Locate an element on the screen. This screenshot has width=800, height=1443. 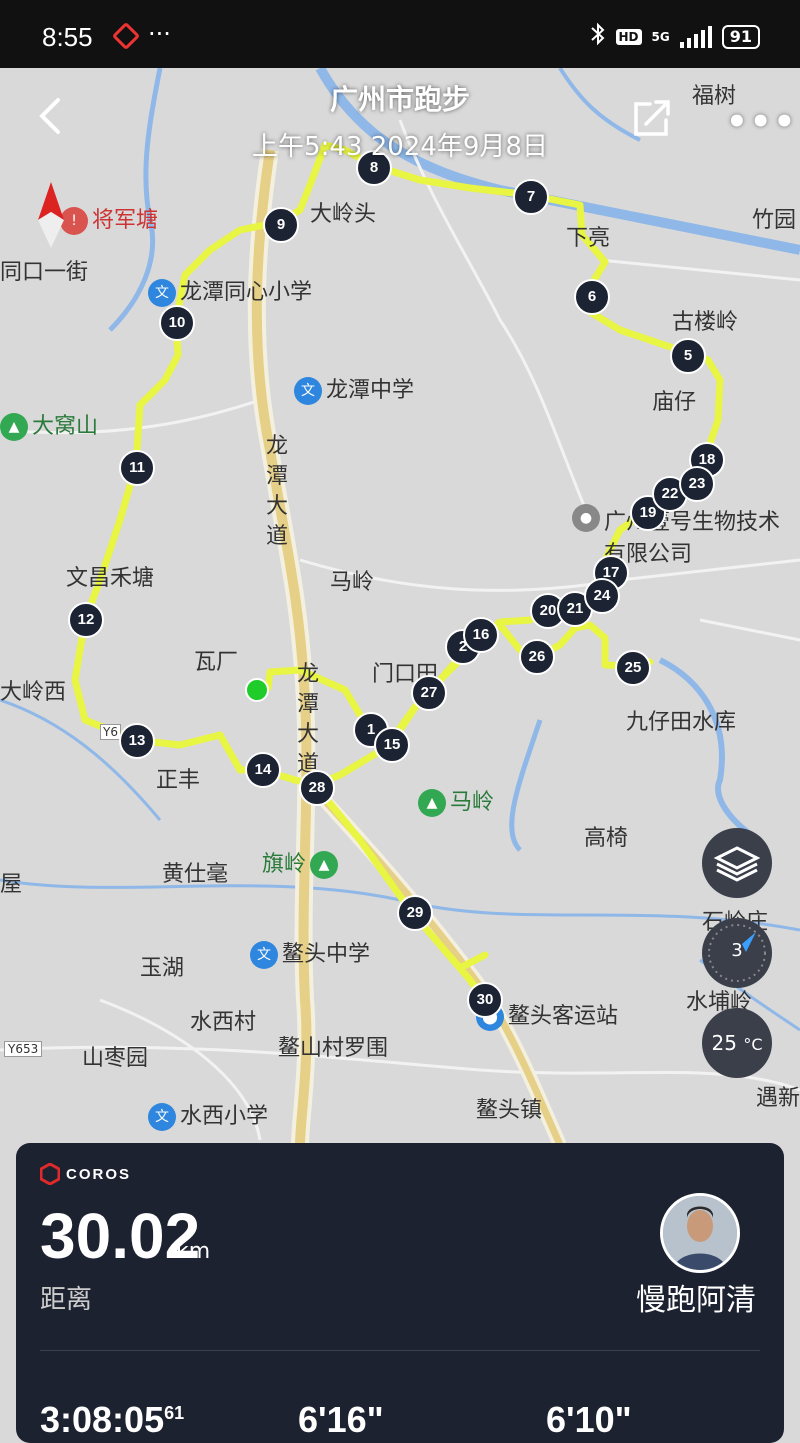
app-notification-icon is located at coordinates (126, 36).